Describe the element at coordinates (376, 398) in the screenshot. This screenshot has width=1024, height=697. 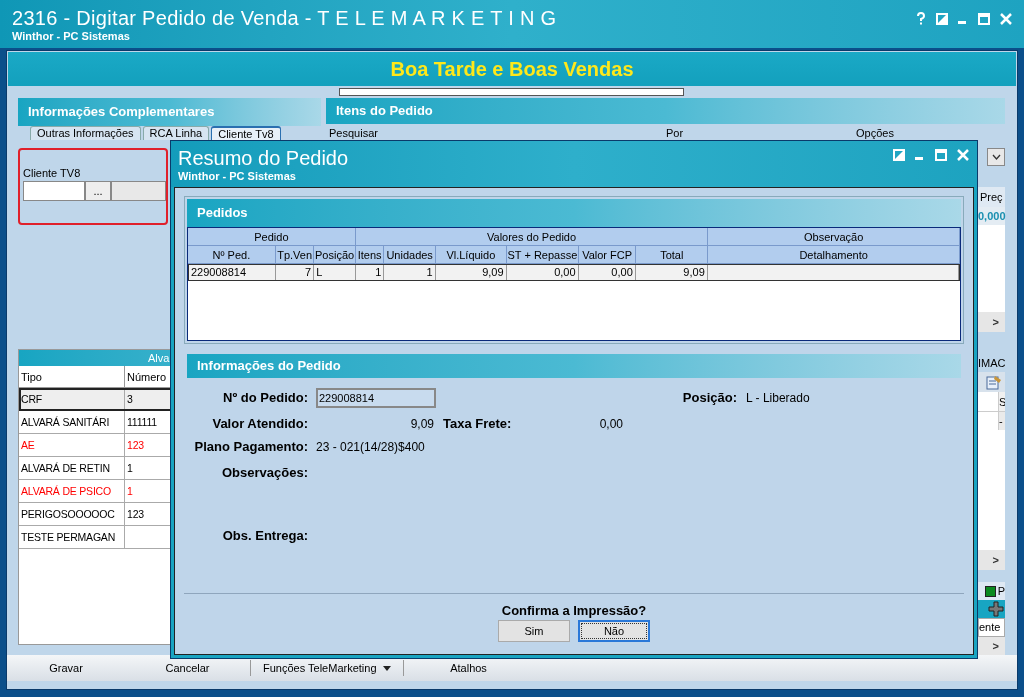
I see `order-number-field: 229008814` at that location.